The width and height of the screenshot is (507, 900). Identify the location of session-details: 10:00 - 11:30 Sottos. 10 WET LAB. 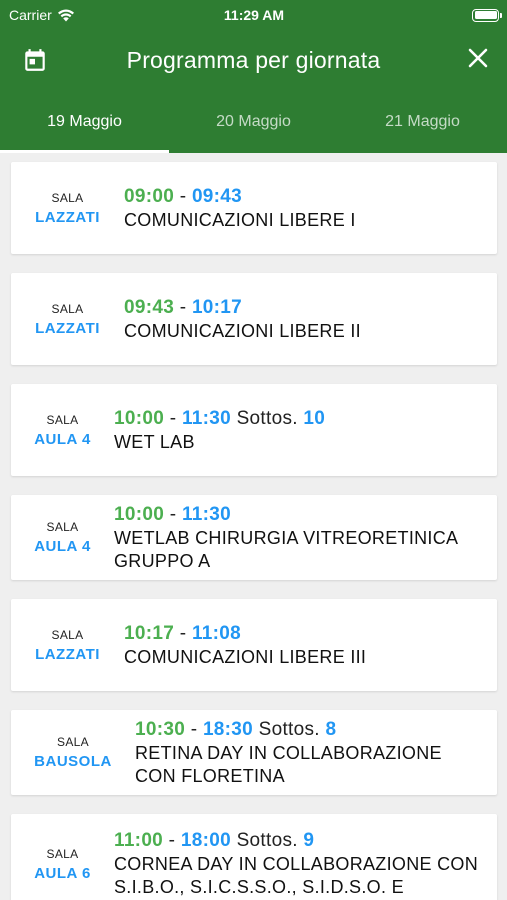
(300, 430).